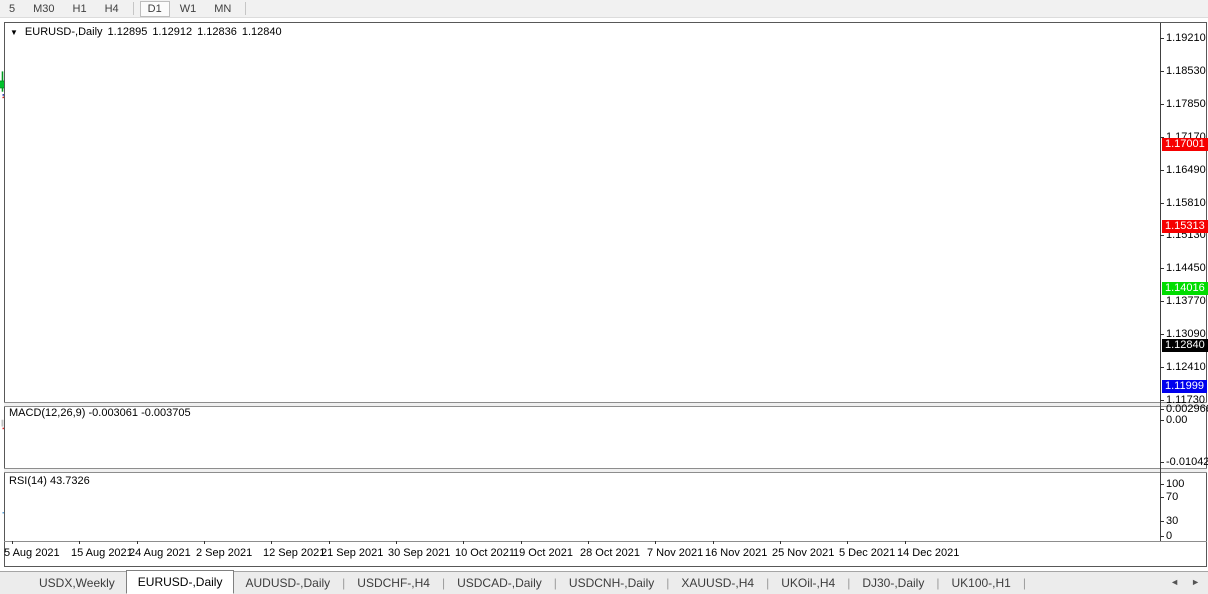  What do you see at coordinates (14, 32) in the screenshot?
I see `dropdown-triangle-icon: ▼` at bounding box center [14, 32].